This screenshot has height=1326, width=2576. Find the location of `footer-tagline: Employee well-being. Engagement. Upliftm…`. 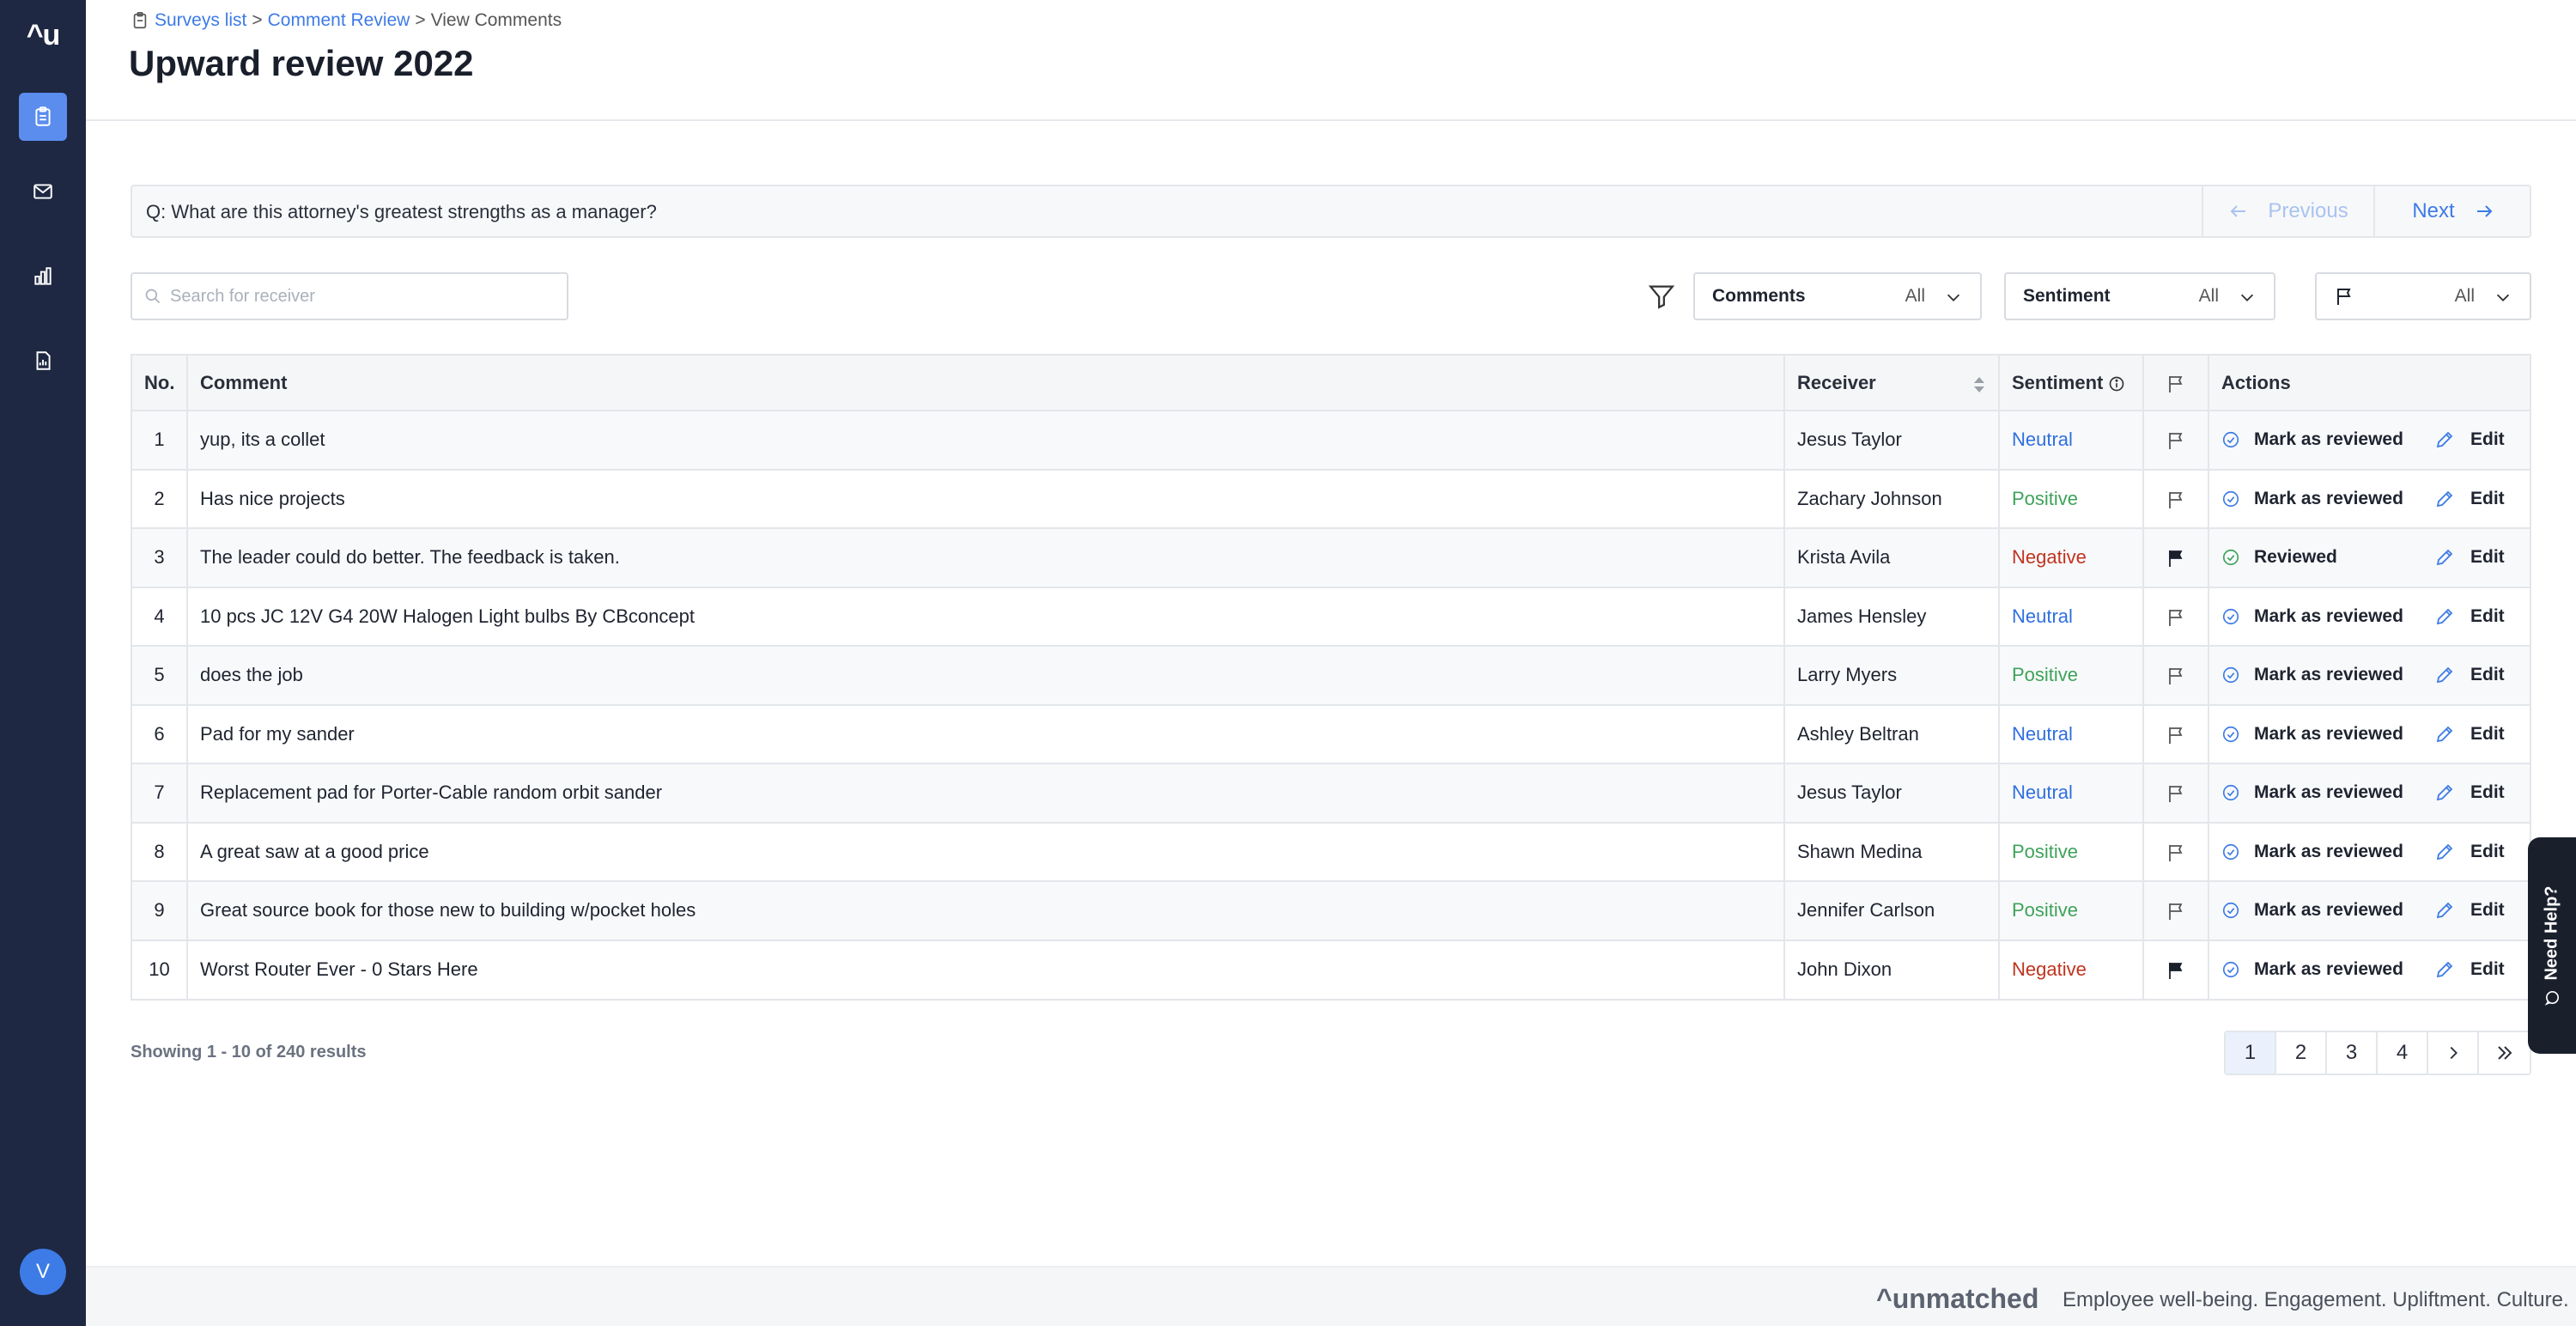

footer-tagline: Employee well-being. Engagement. Upliftm… is located at coordinates (2316, 1300).